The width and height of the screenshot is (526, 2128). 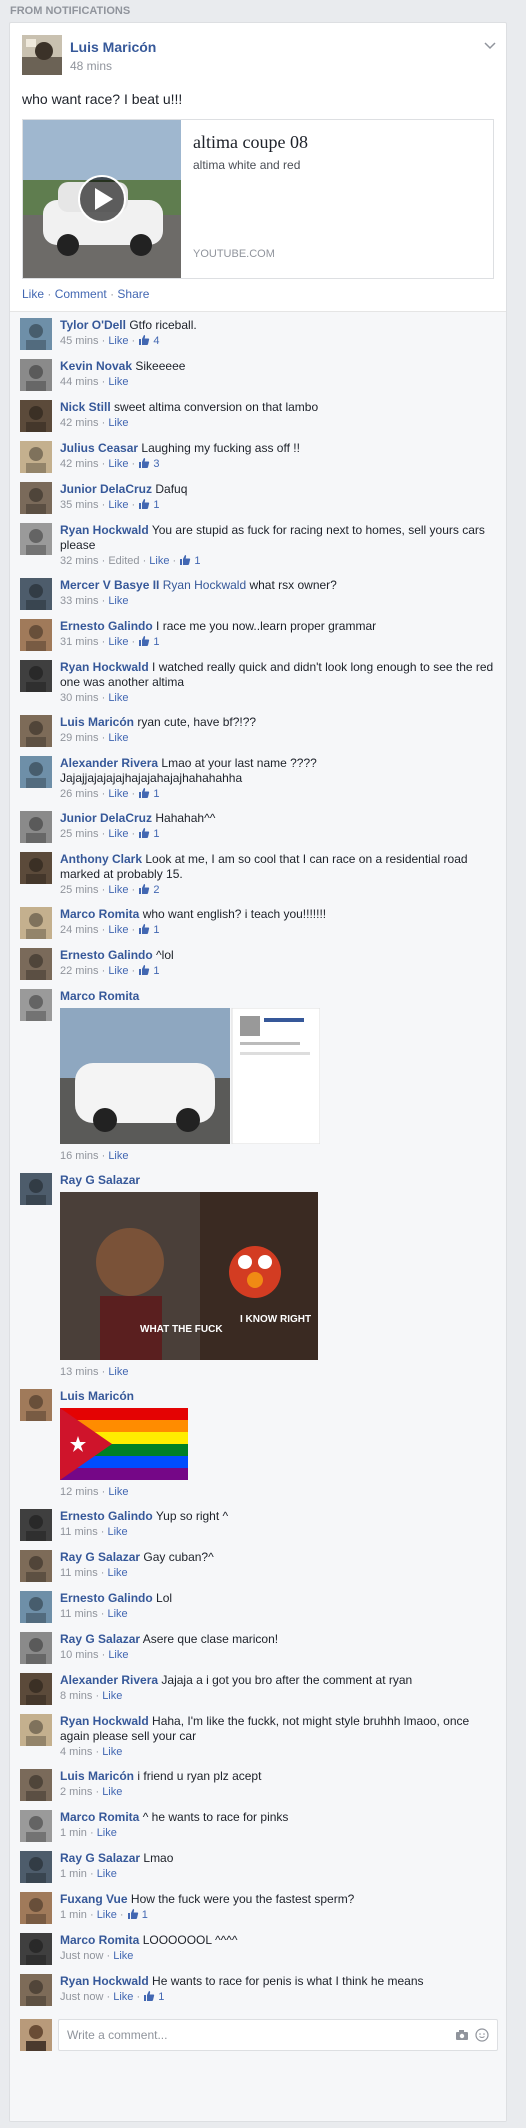 I want to click on comment-author: Mercer V Basye II, so click(x=109, y=585).